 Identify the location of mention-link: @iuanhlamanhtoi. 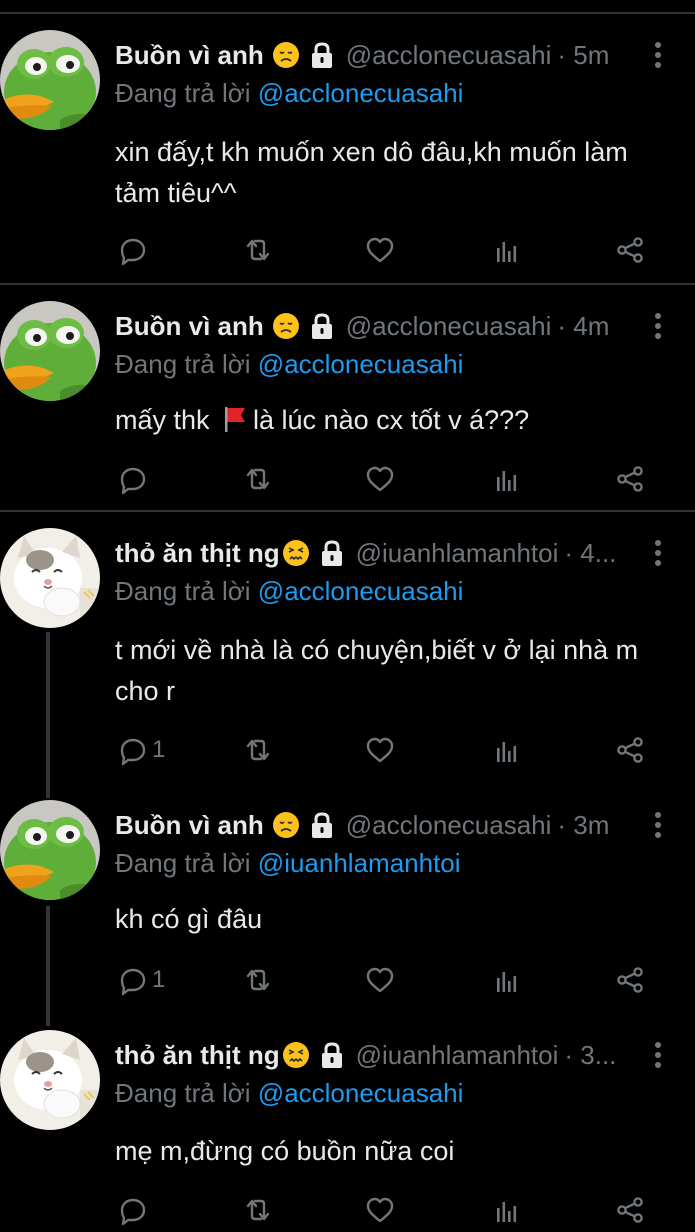
(359, 863).